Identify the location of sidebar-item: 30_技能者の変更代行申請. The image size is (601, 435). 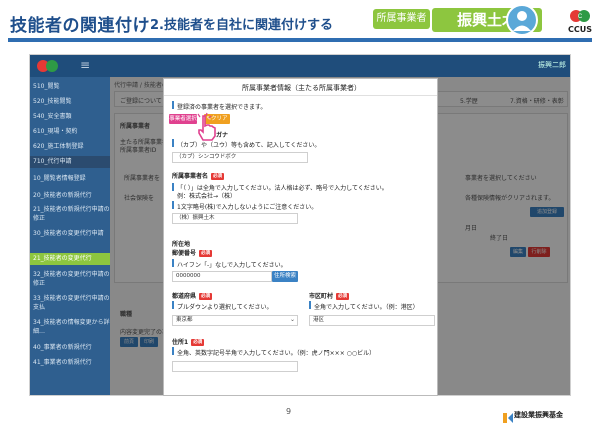
(70, 239).